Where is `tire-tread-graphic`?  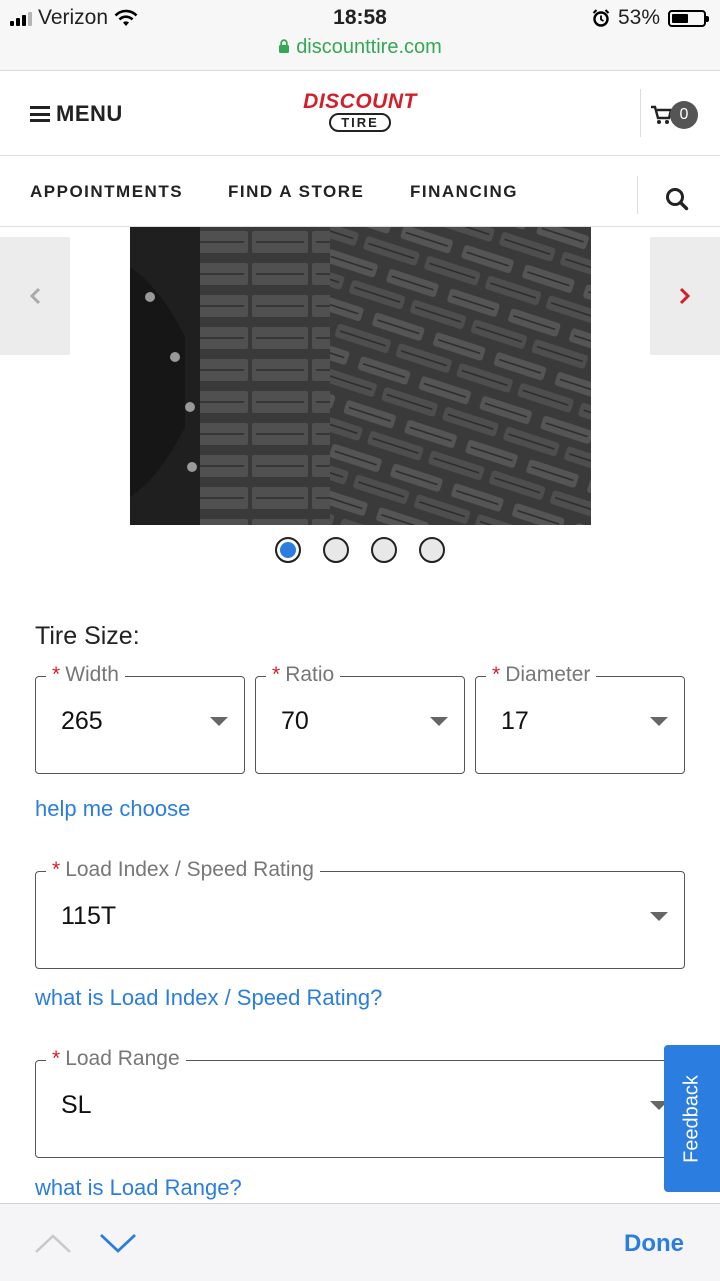
tire-tread-graphic is located at coordinates (360, 376).